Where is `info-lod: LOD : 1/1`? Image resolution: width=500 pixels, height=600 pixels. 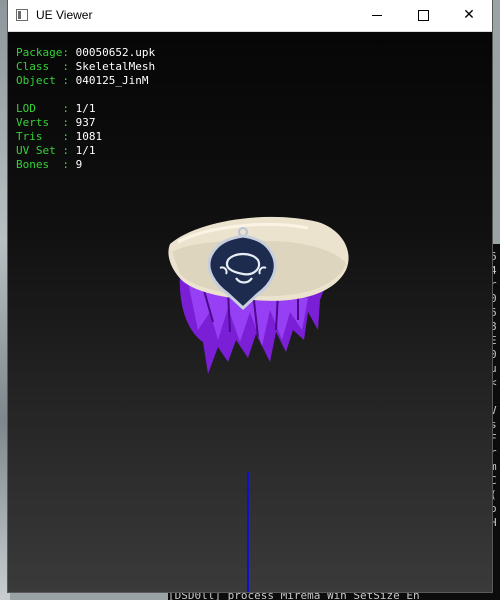
info-lod: LOD : 1/1 is located at coordinates (56, 108).